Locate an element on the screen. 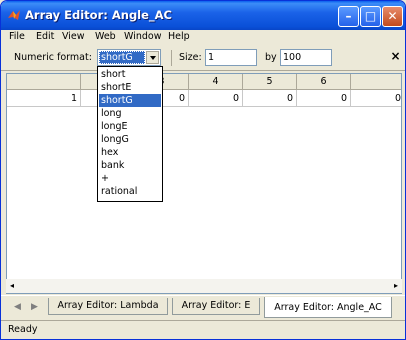 The height and width of the screenshot is (340, 406). corner-header is located at coordinates (44, 82).